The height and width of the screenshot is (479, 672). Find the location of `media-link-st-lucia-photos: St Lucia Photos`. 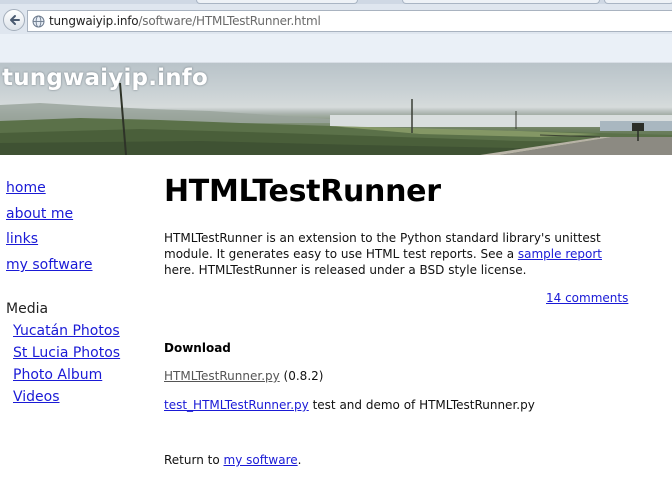

media-link-st-lucia-photos: St Lucia Photos is located at coordinates (66, 353).